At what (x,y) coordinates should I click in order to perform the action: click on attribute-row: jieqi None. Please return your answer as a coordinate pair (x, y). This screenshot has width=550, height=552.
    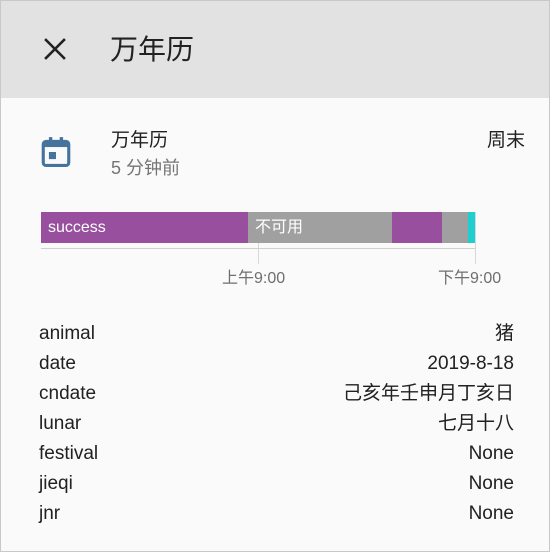
    Looking at the image, I should click on (276, 484).